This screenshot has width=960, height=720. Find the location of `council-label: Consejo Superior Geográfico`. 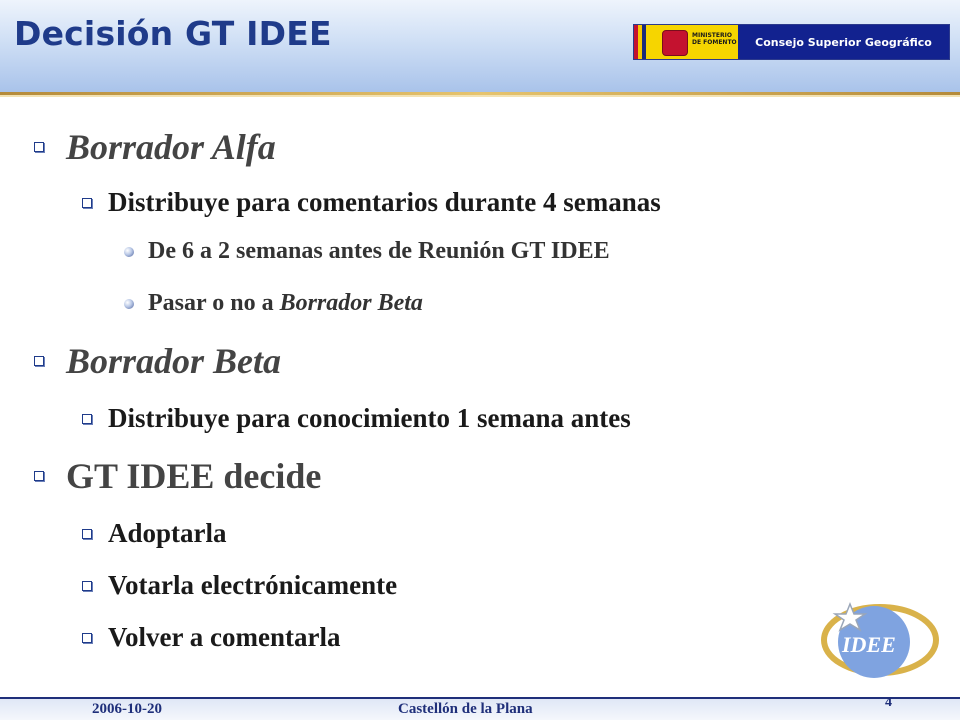

council-label: Consejo Superior Geográfico is located at coordinates (843, 42).